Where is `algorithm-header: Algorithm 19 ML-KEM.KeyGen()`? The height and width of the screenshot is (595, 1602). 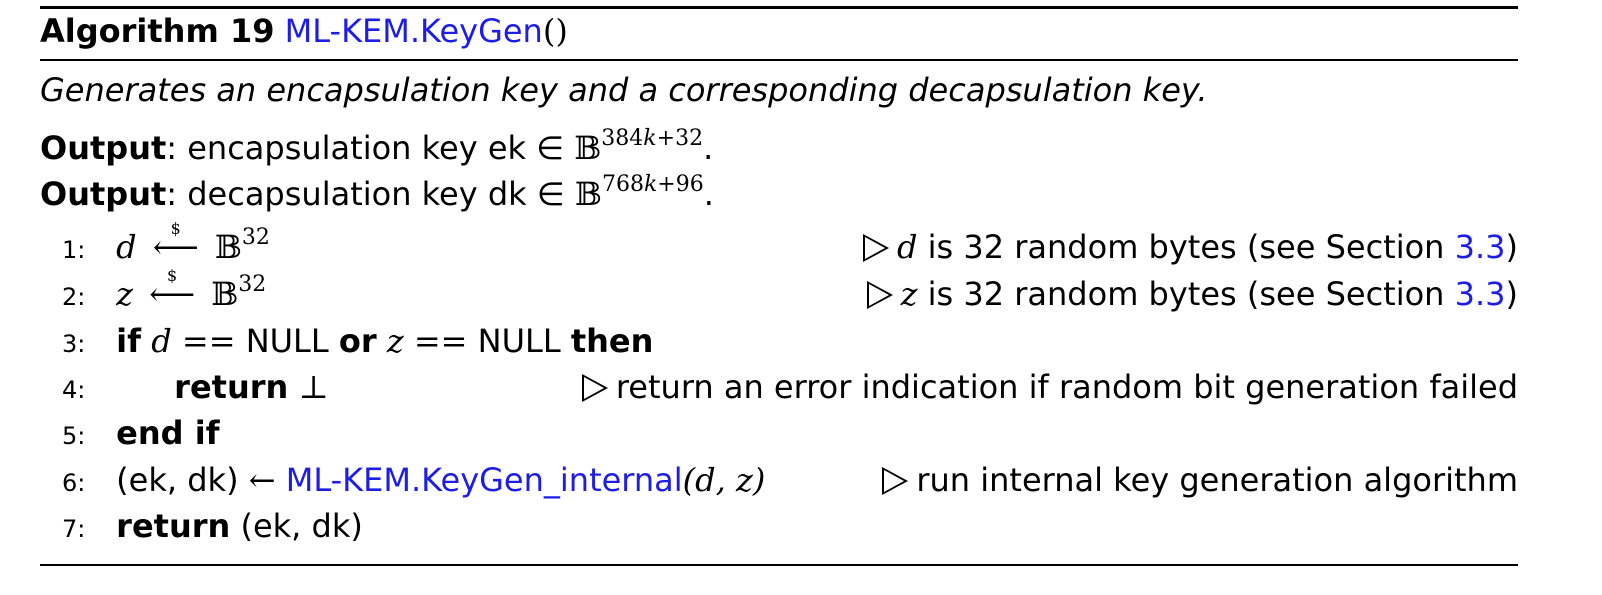 algorithm-header: Algorithm 19 ML-KEM.KeyGen() is located at coordinates (304, 31).